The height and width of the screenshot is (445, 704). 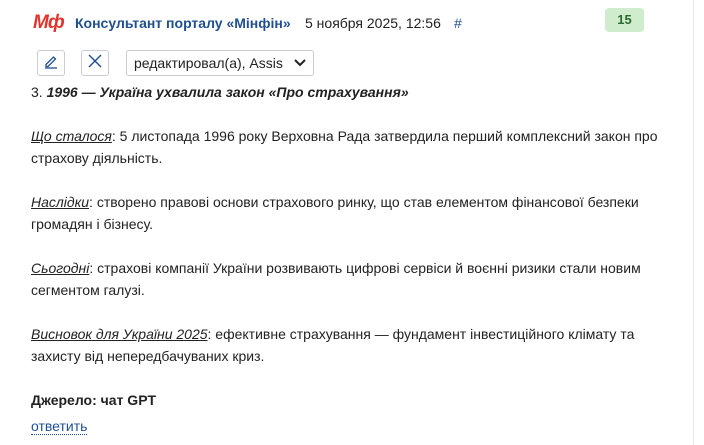 What do you see at coordinates (693, 222) in the screenshot?
I see `right-divider` at bounding box center [693, 222].